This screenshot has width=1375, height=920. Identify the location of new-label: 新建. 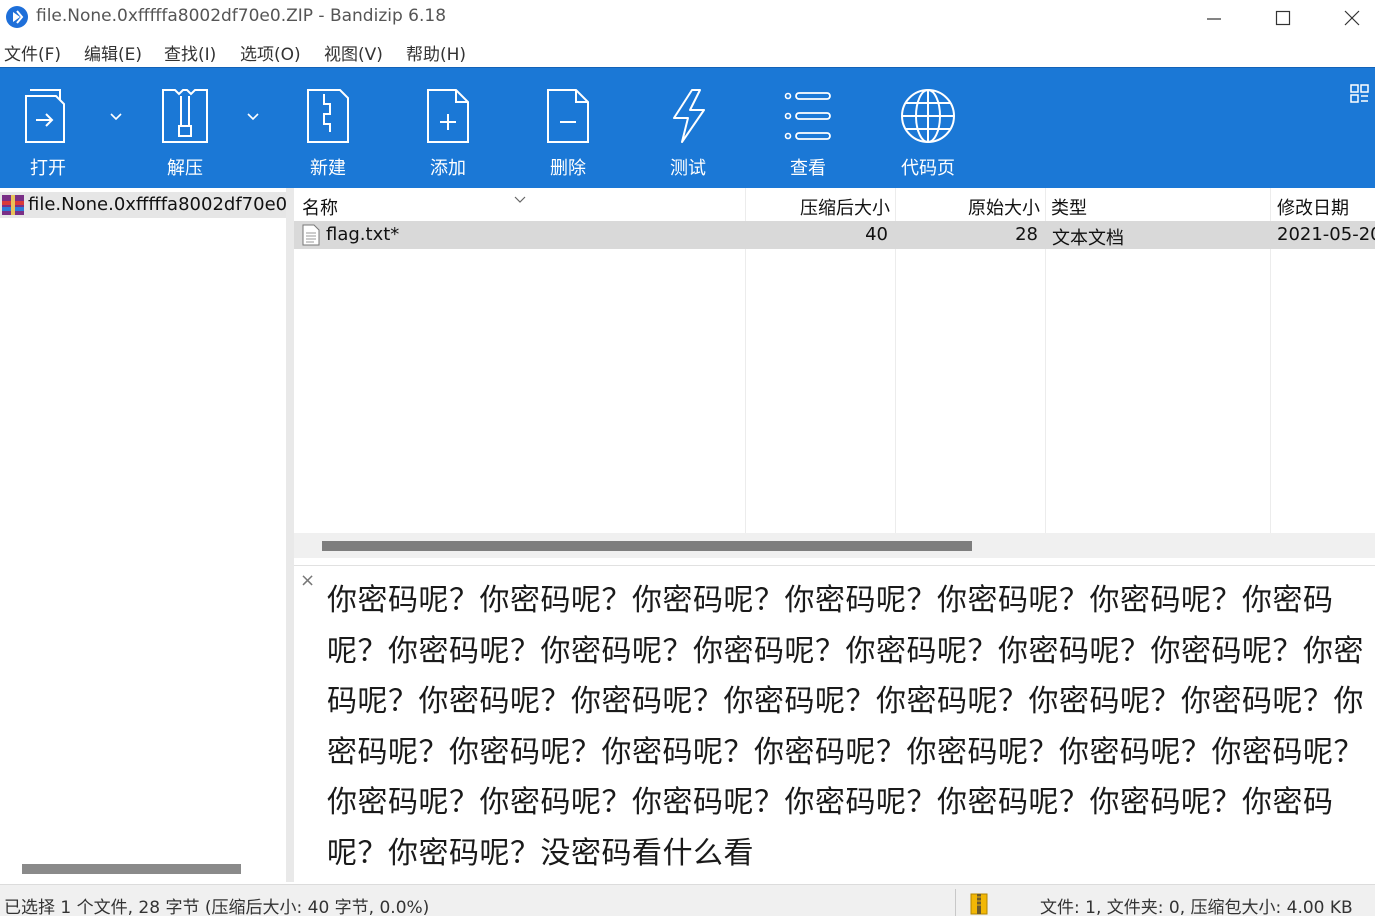
(328, 168).